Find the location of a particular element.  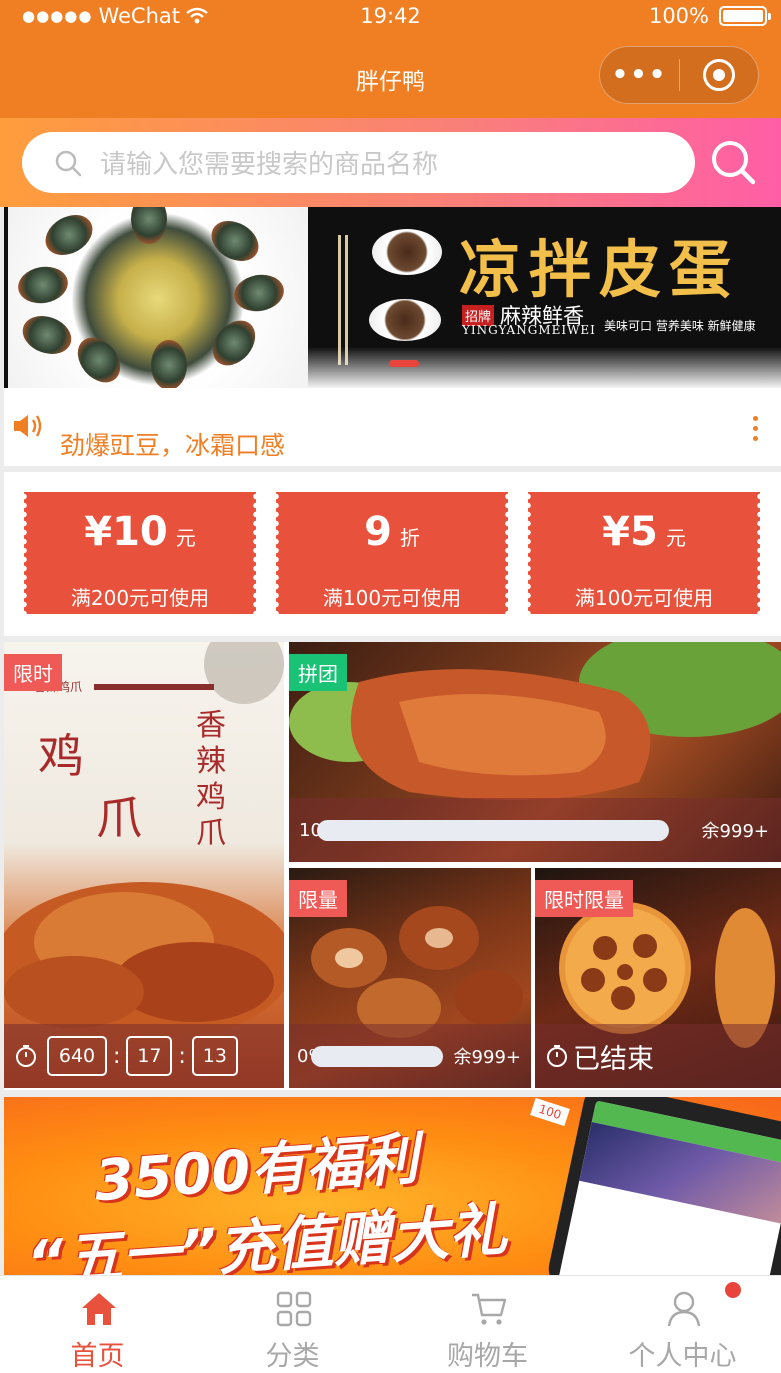

group-buy-tile: 拼团 10% 余999+ is located at coordinates (535, 752).